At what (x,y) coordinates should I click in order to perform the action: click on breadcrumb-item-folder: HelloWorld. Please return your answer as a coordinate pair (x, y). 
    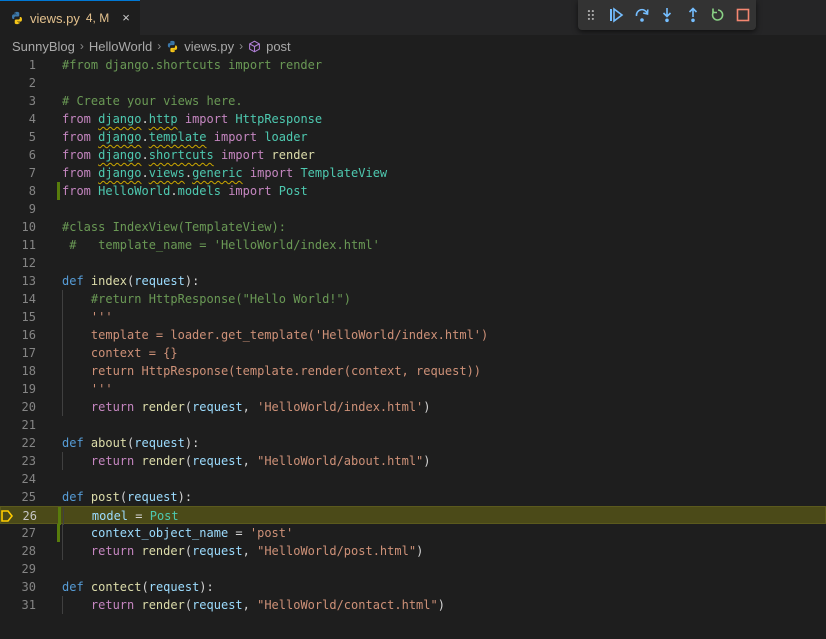
    Looking at the image, I should click on (120, 46).